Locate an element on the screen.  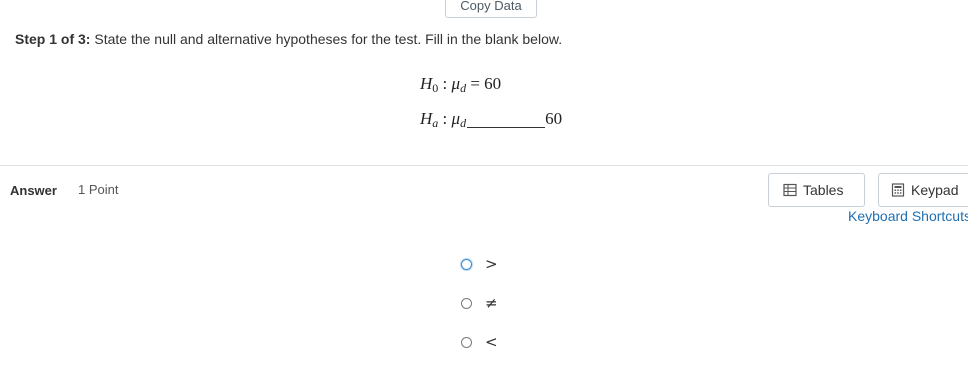
copy-data-button: Copy Data is located at coordinates (491, 9).